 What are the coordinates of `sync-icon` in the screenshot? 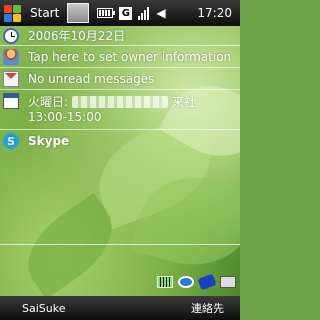 It's located at (186, 282).